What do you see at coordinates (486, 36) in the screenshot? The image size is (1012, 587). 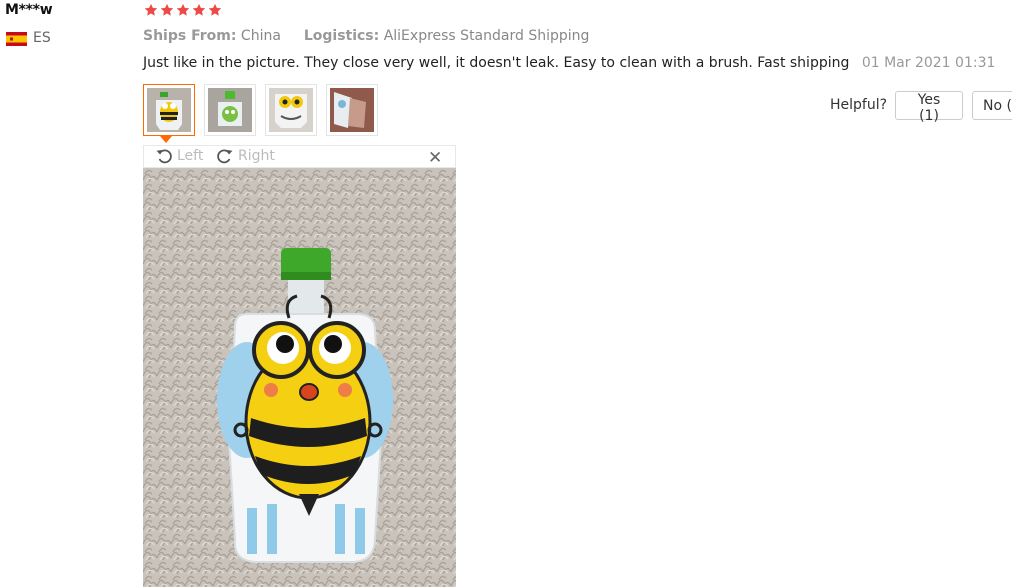 I see `logistics-value: AliExpress Standard Shipping` at bounding box center [486, 36].